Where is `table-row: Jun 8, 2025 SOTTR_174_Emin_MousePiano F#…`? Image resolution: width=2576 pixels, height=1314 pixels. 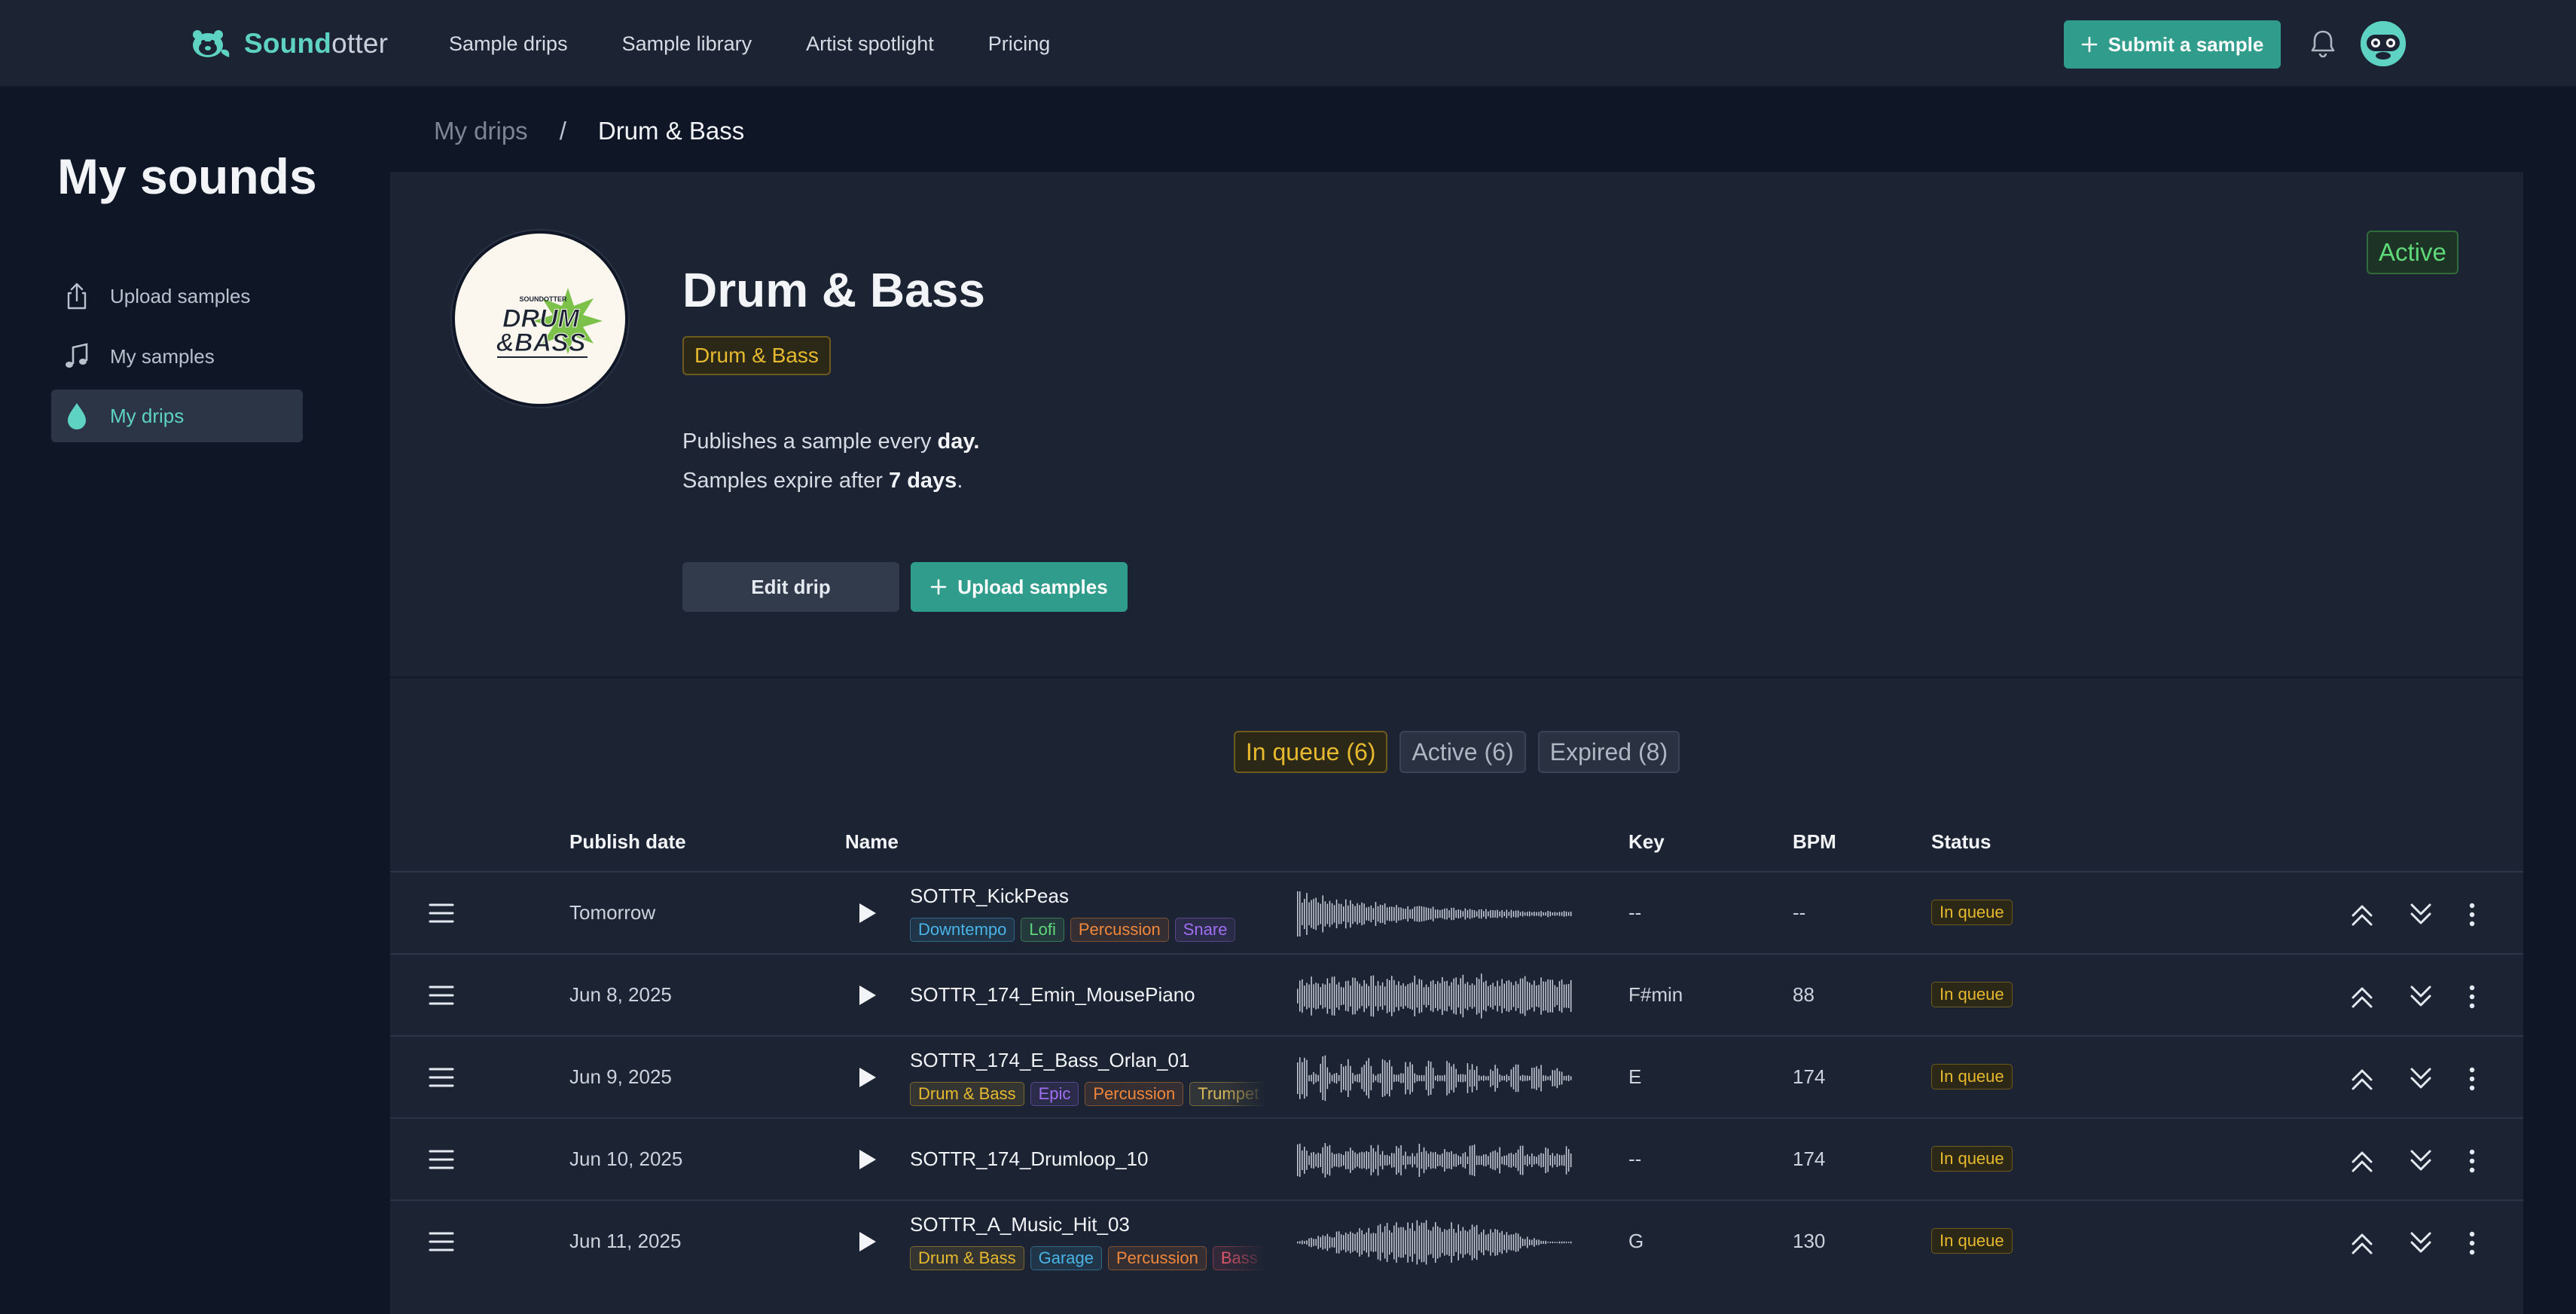
table-row: Jun 8, 2025 SOTTR_174_Emin_MousePiano F#… is located at coordinates (1457, 994).